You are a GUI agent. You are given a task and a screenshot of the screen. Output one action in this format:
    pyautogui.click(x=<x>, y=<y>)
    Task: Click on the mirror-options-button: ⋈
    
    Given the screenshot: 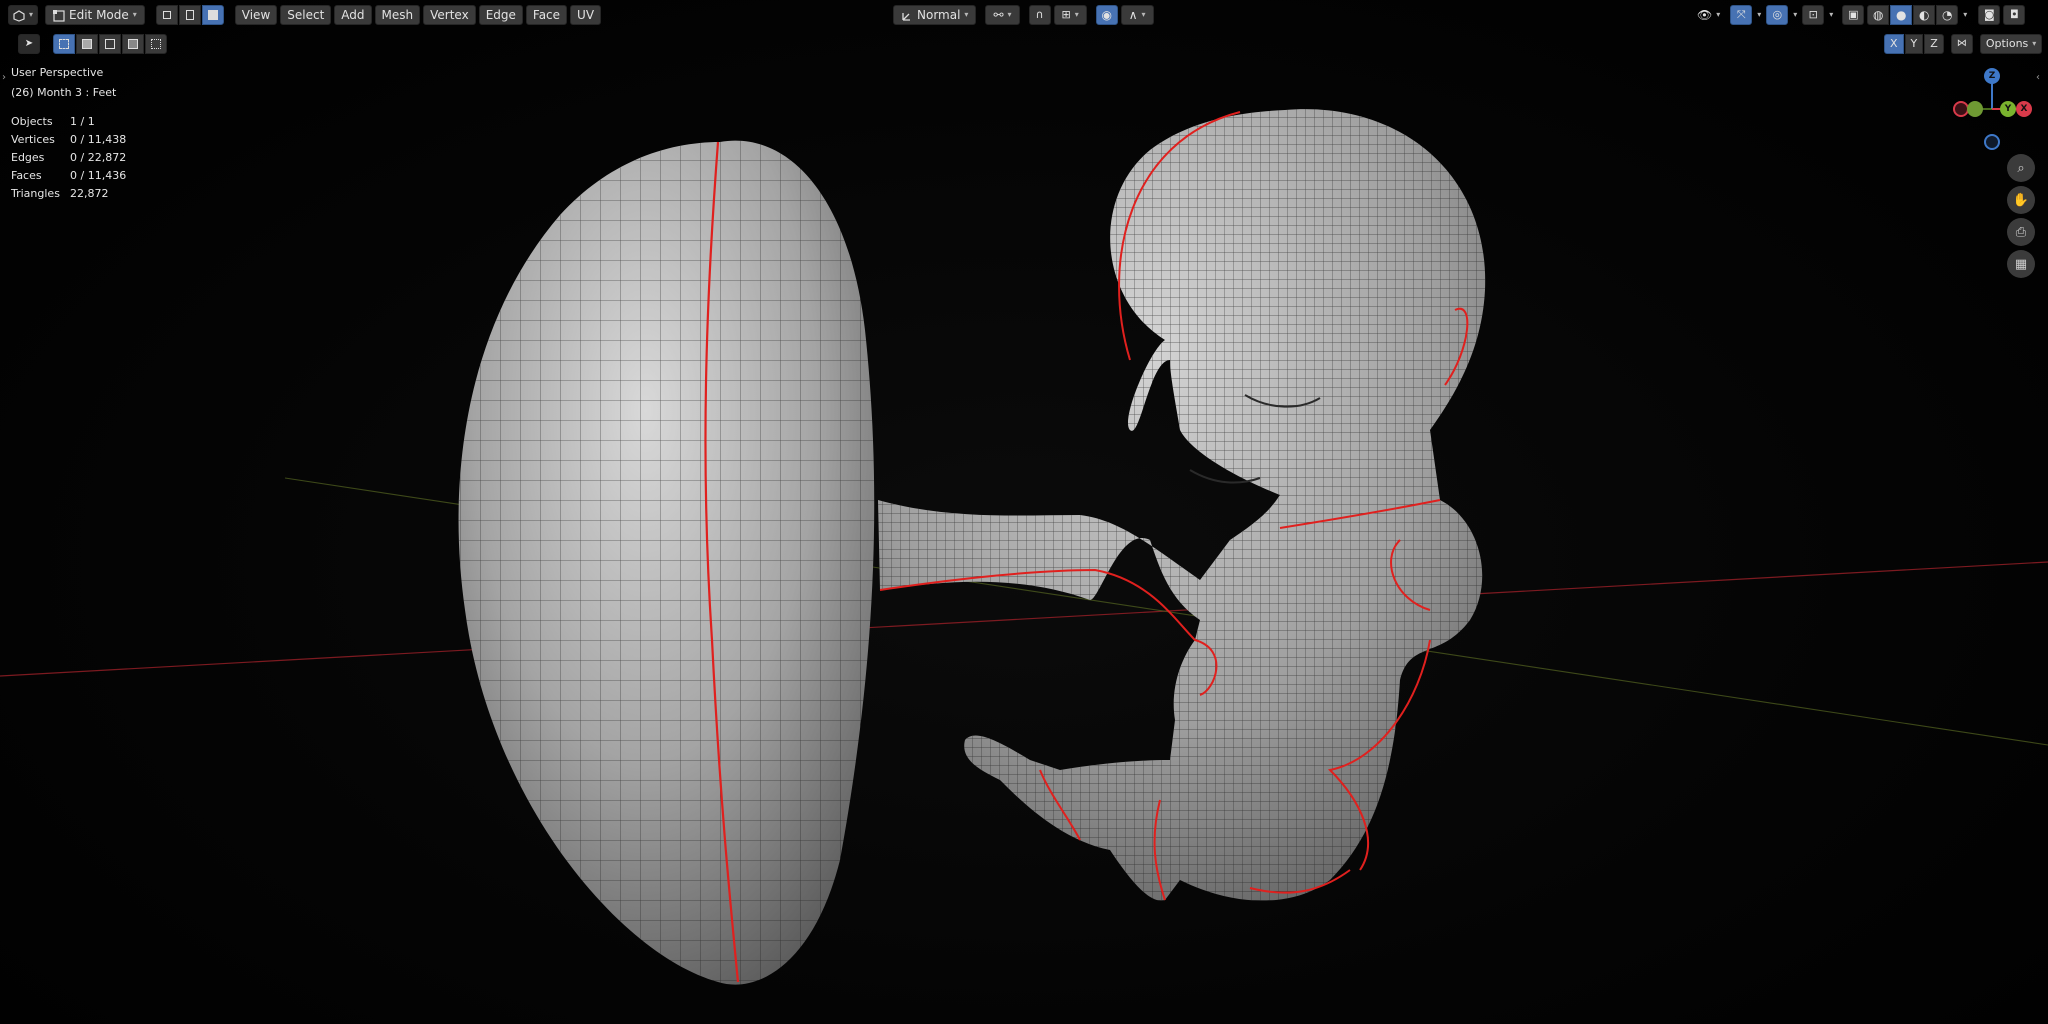 What is the action you would take?
    pyautogui.click(x=1961, y=44)
    